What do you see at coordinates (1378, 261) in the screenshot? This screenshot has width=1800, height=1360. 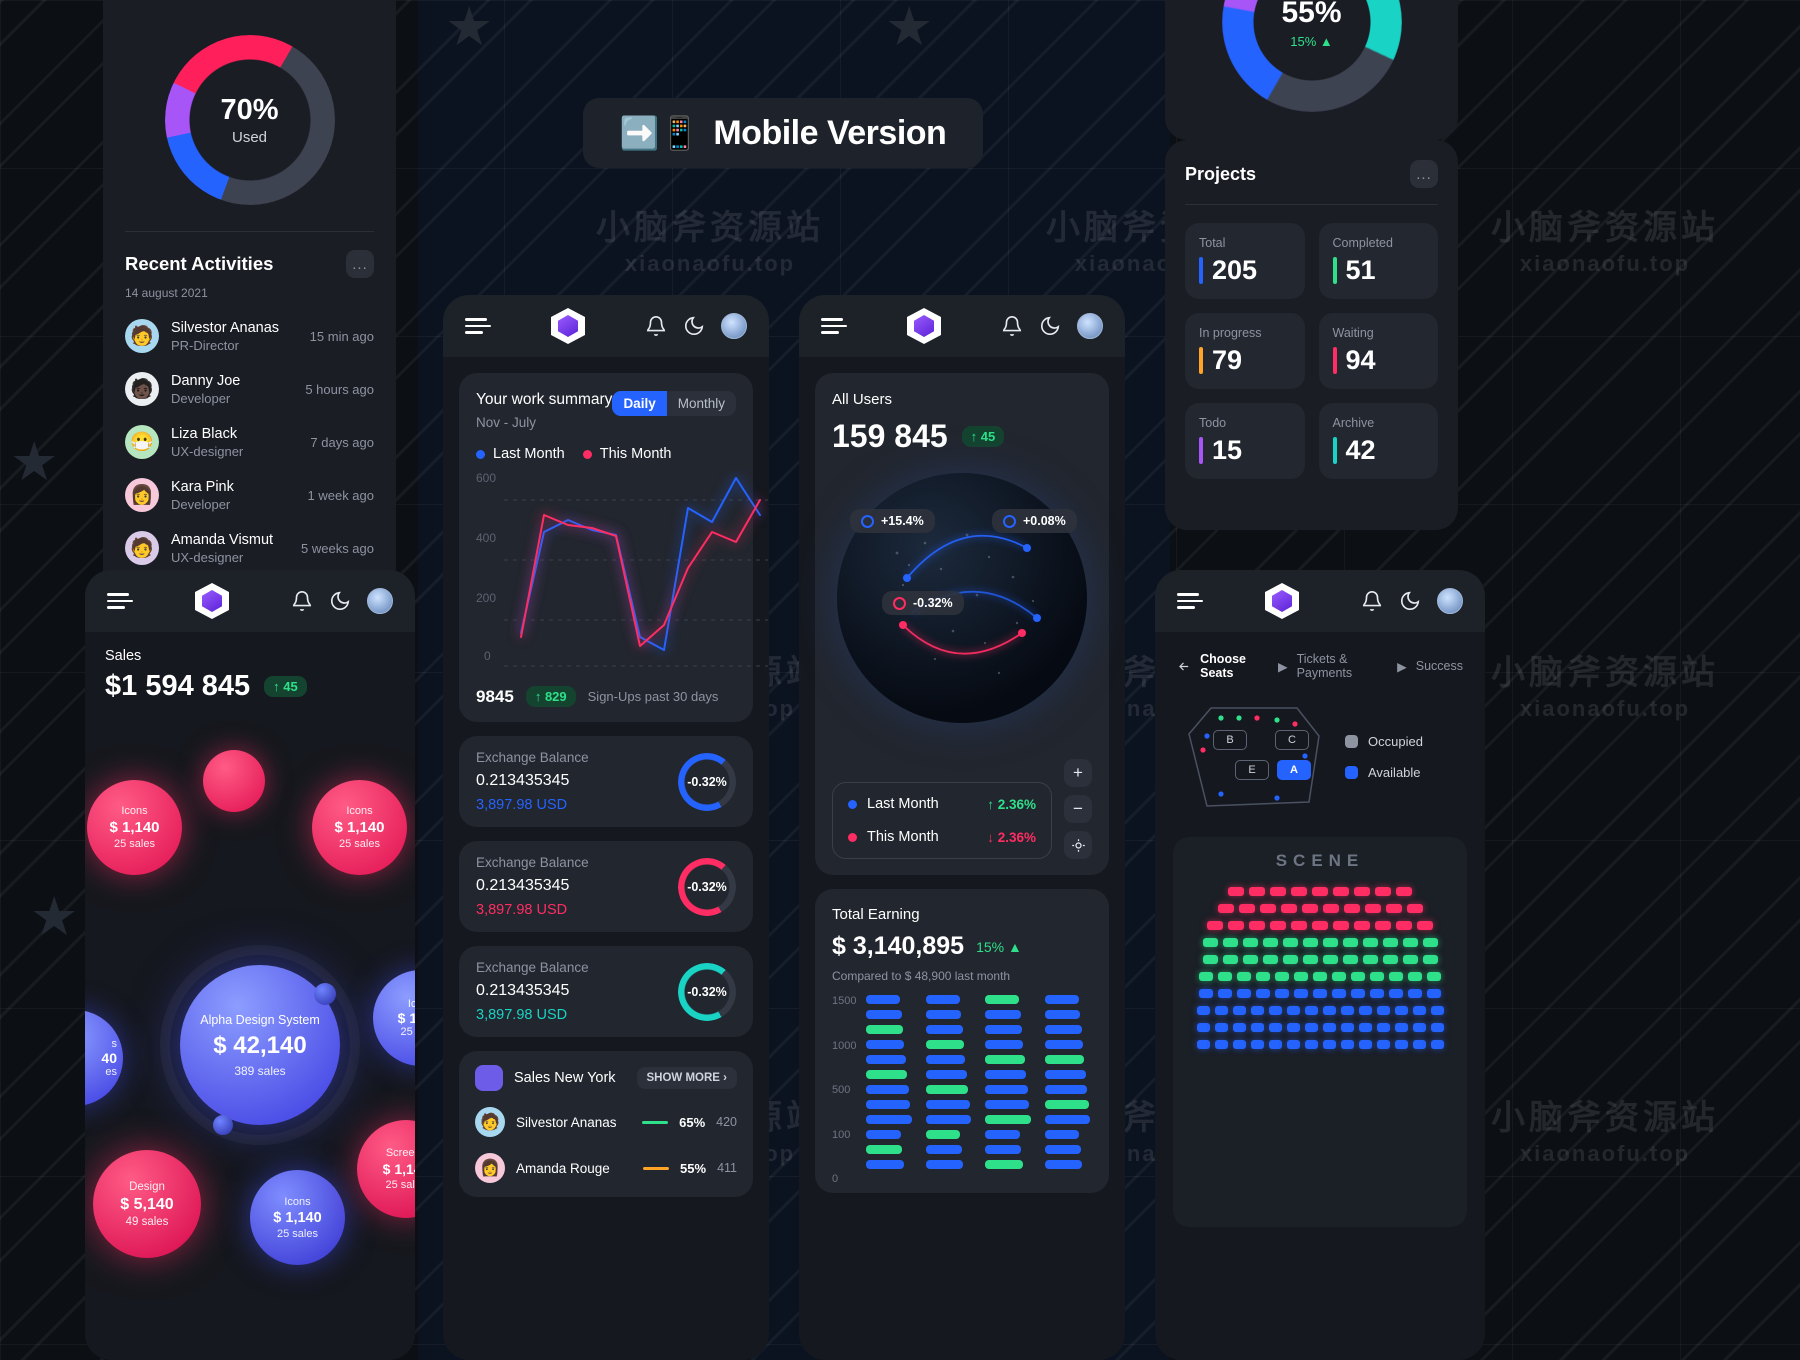 I see `project-tile: Completed 51` at bounding box center [1378, 261].